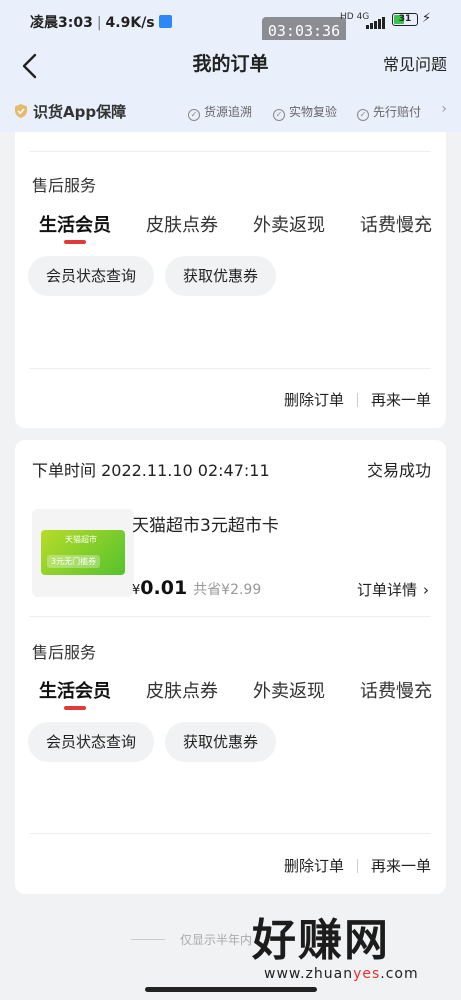 The height and width of the screenshot is (1000, 461). Describe the element at coordinates (376, 21) in the screenshot. I see `signal-icon` at that location.